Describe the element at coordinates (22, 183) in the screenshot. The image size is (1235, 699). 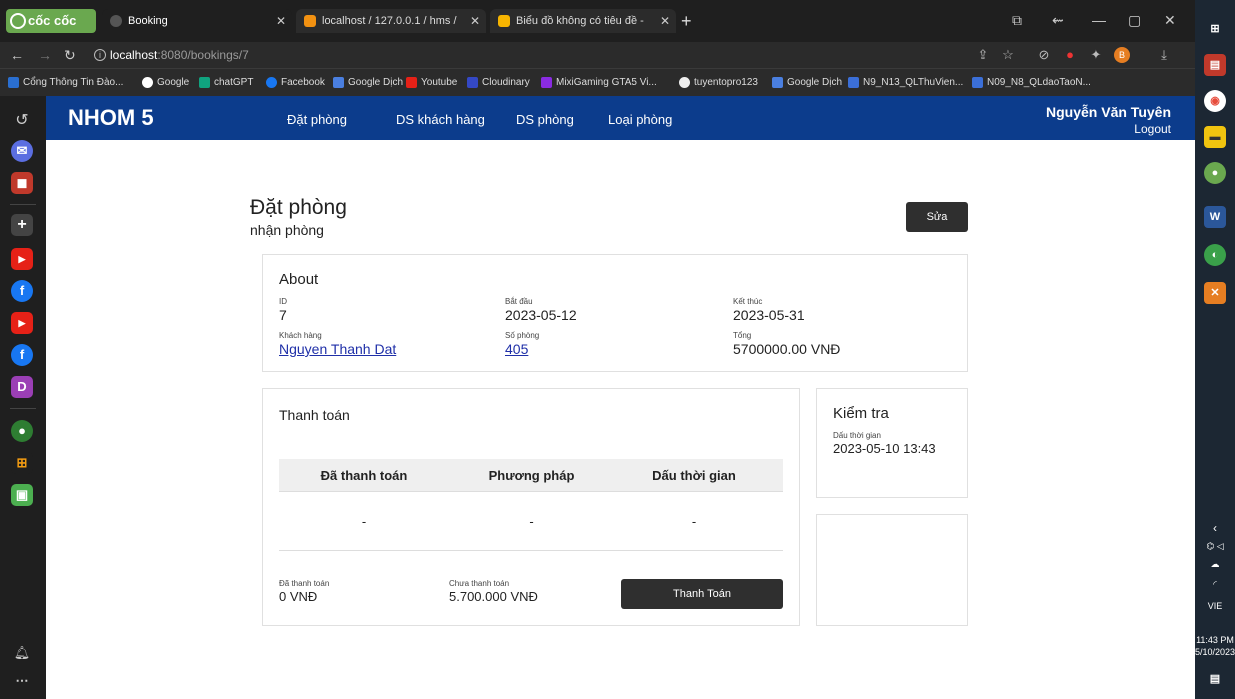
I see `game-icon: ◼` at that location.